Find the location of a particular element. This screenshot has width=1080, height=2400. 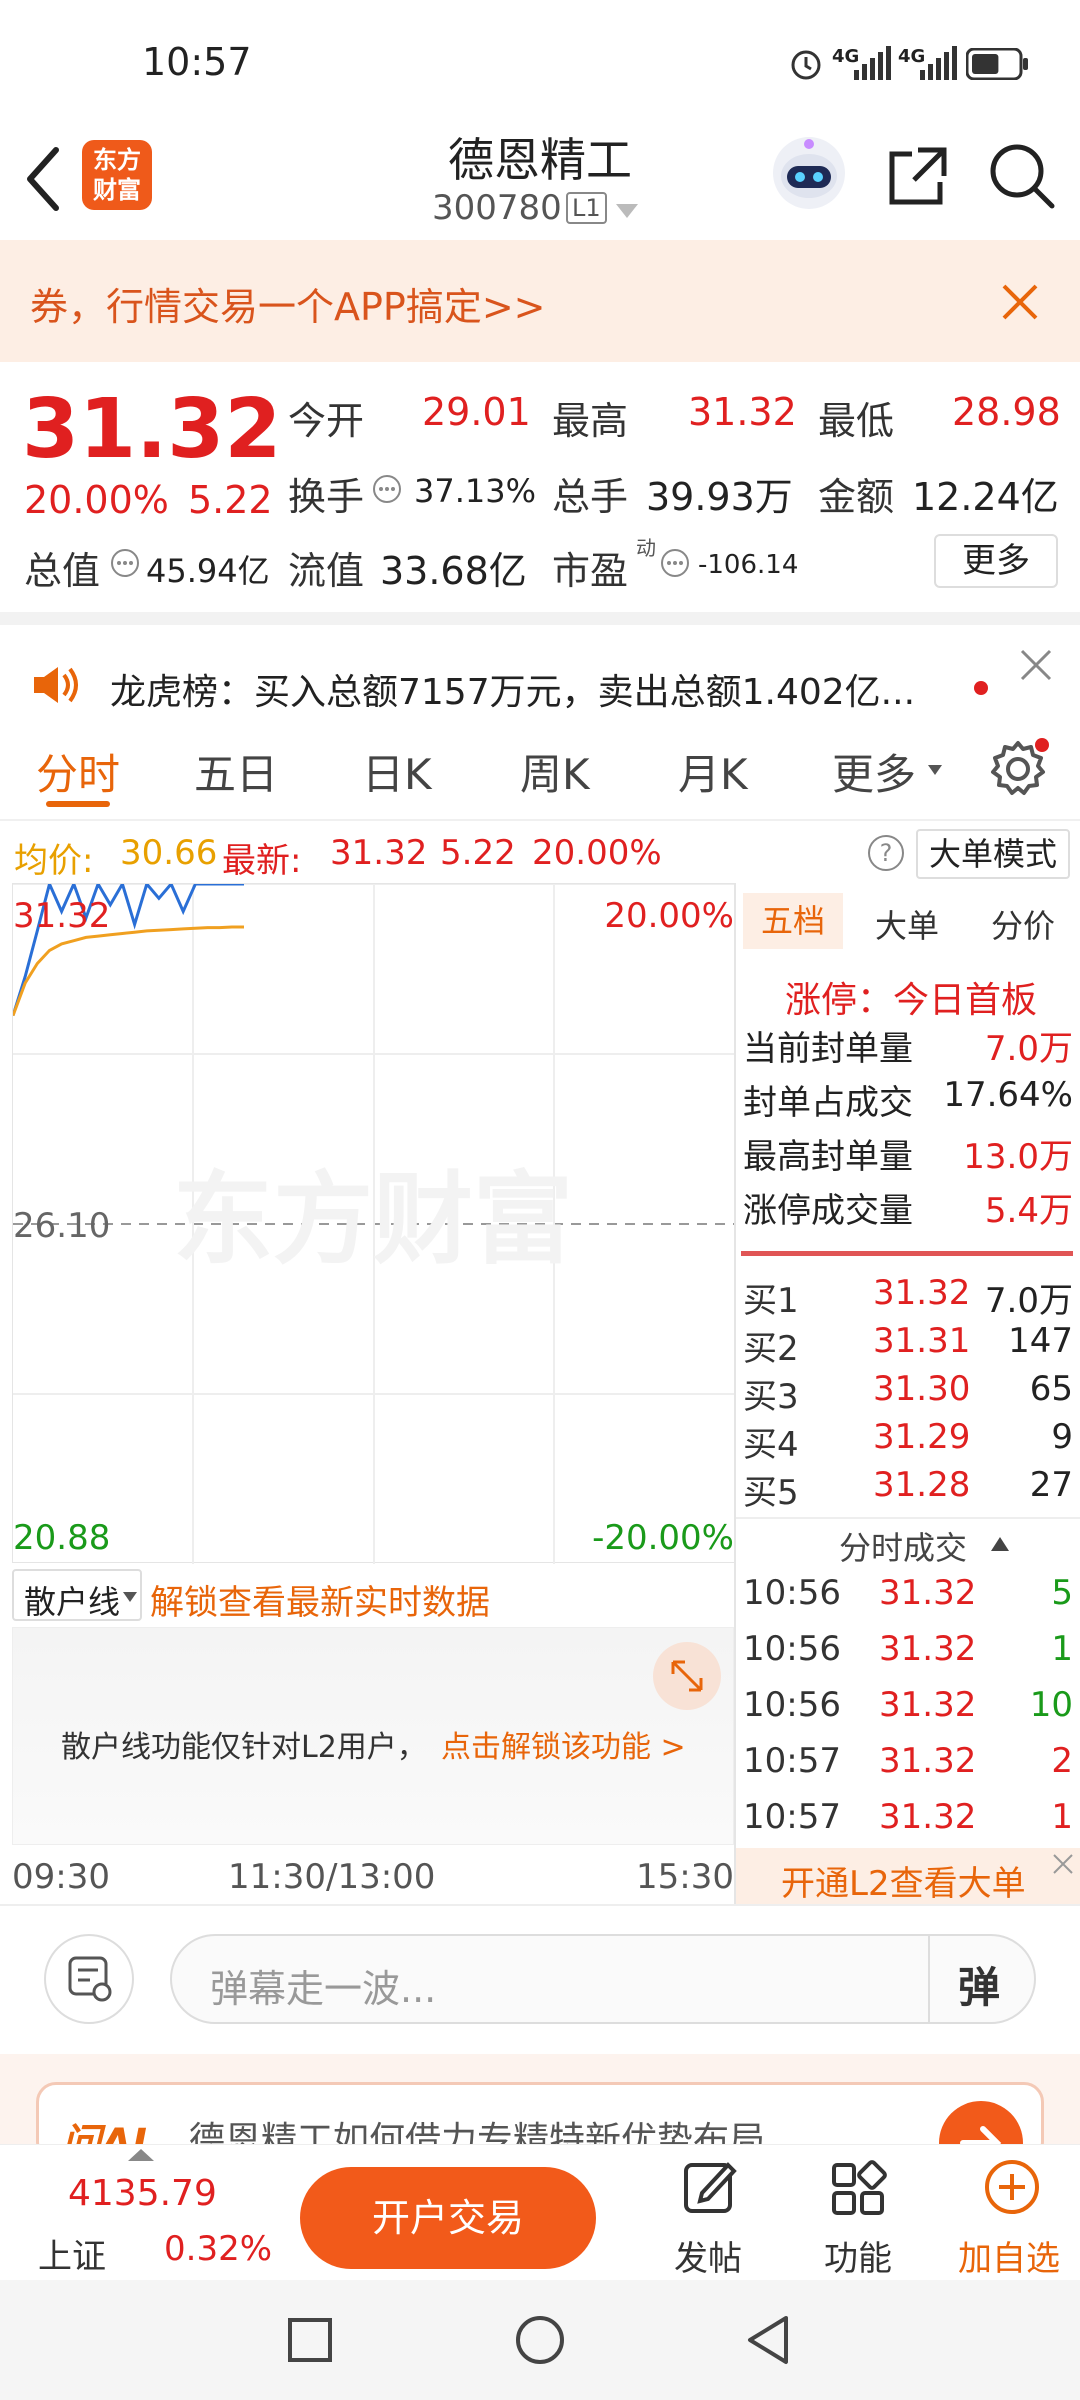

expand-icon is located at coordinates (687, 1676).